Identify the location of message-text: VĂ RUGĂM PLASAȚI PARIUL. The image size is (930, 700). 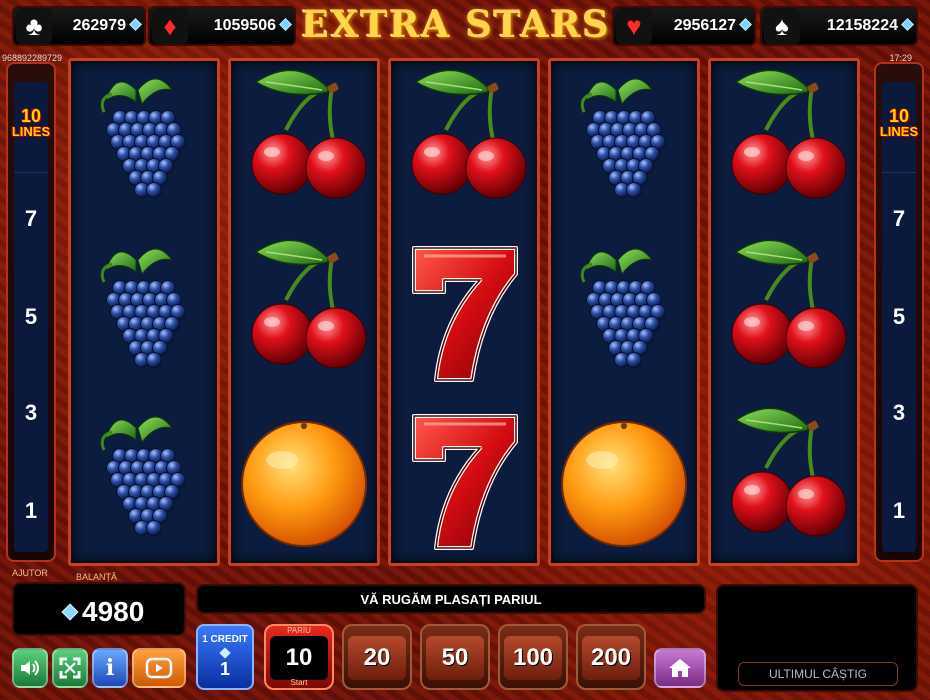
(451, 599).